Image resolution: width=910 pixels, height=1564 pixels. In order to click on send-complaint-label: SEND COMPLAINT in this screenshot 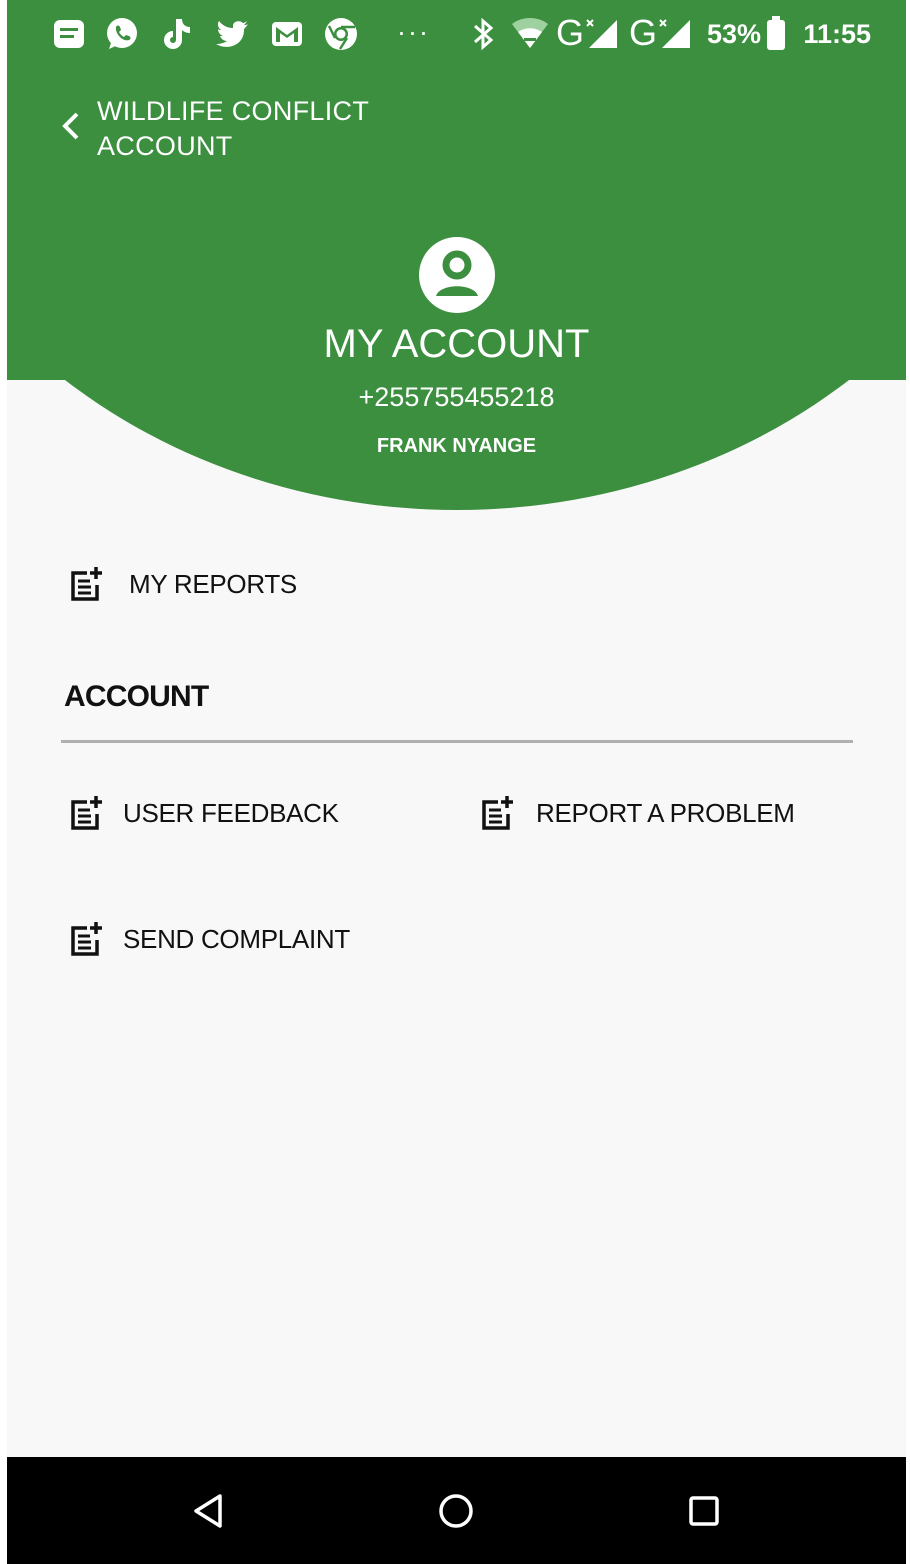, I will do `click(236, 938)`.